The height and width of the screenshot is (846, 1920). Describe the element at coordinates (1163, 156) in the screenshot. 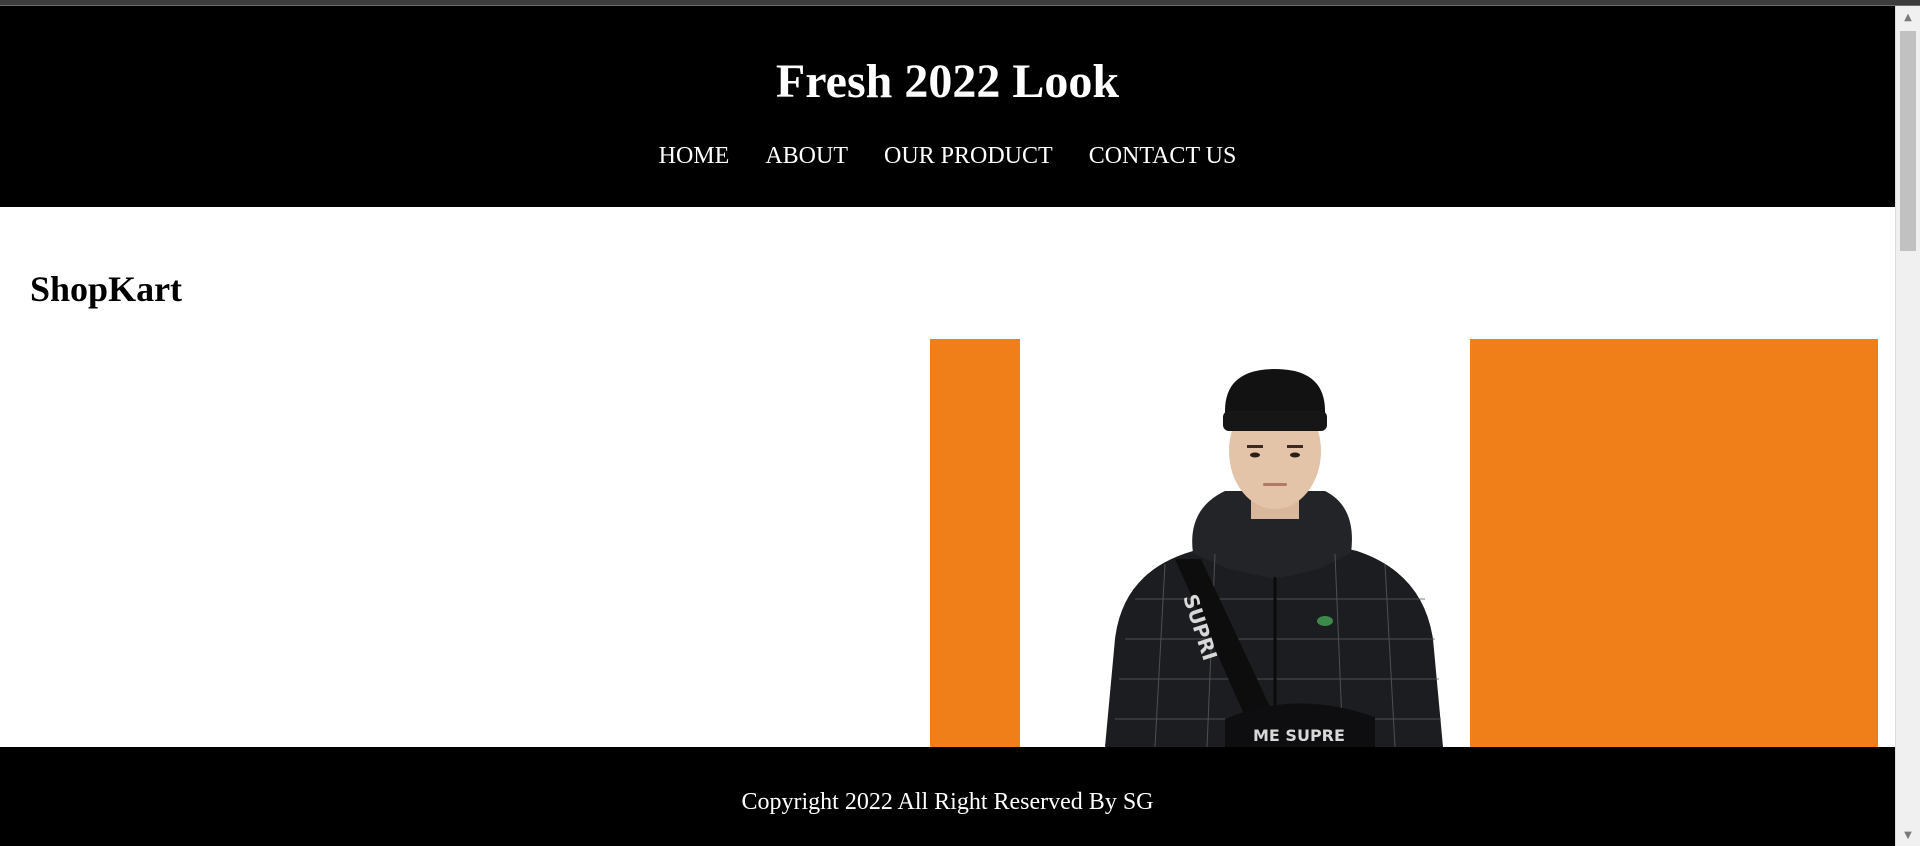

I see `nav-contact-us-link: CONTACT US` at that location.